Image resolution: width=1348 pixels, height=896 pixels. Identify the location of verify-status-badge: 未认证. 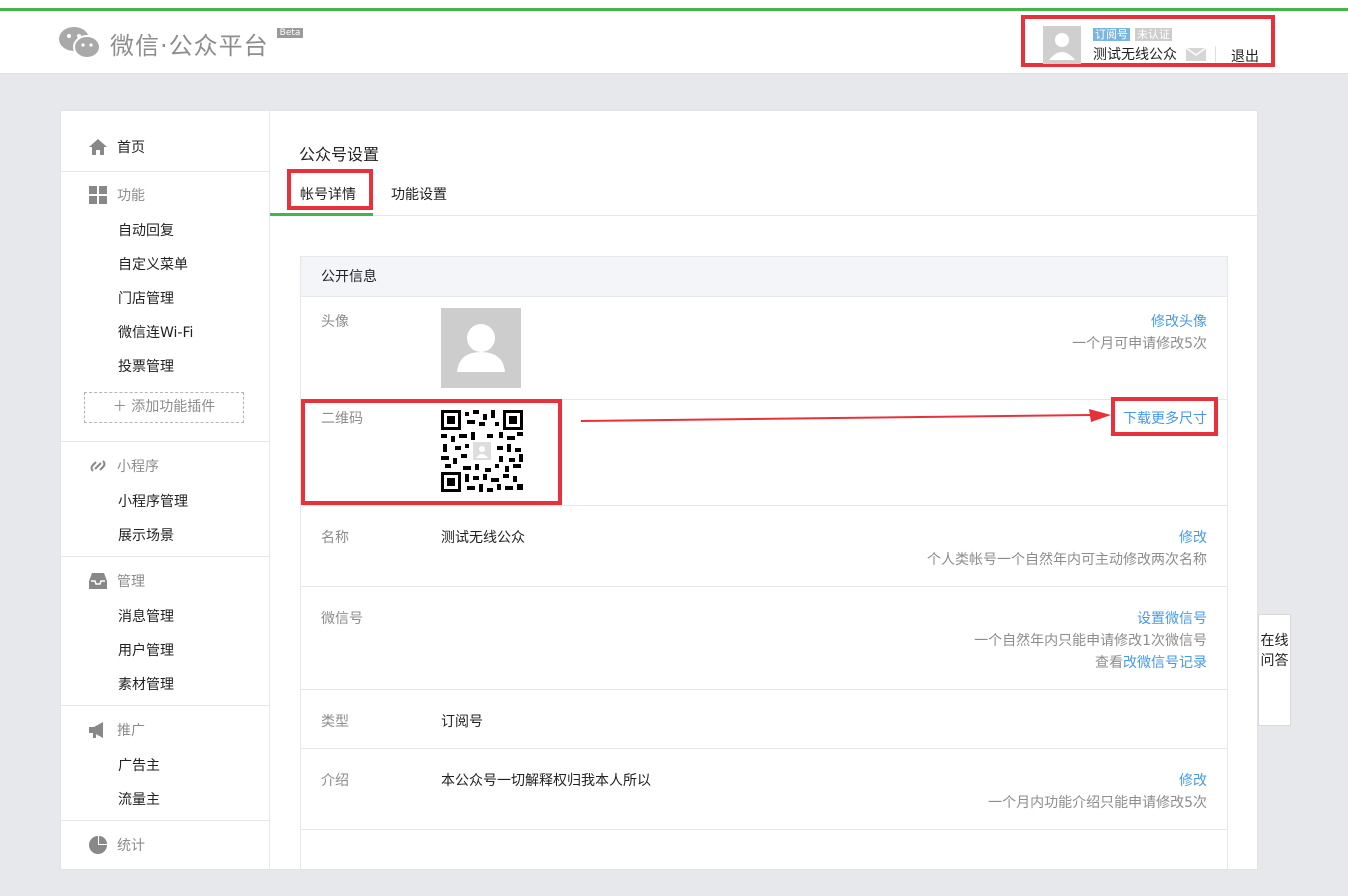
(1153, 34).